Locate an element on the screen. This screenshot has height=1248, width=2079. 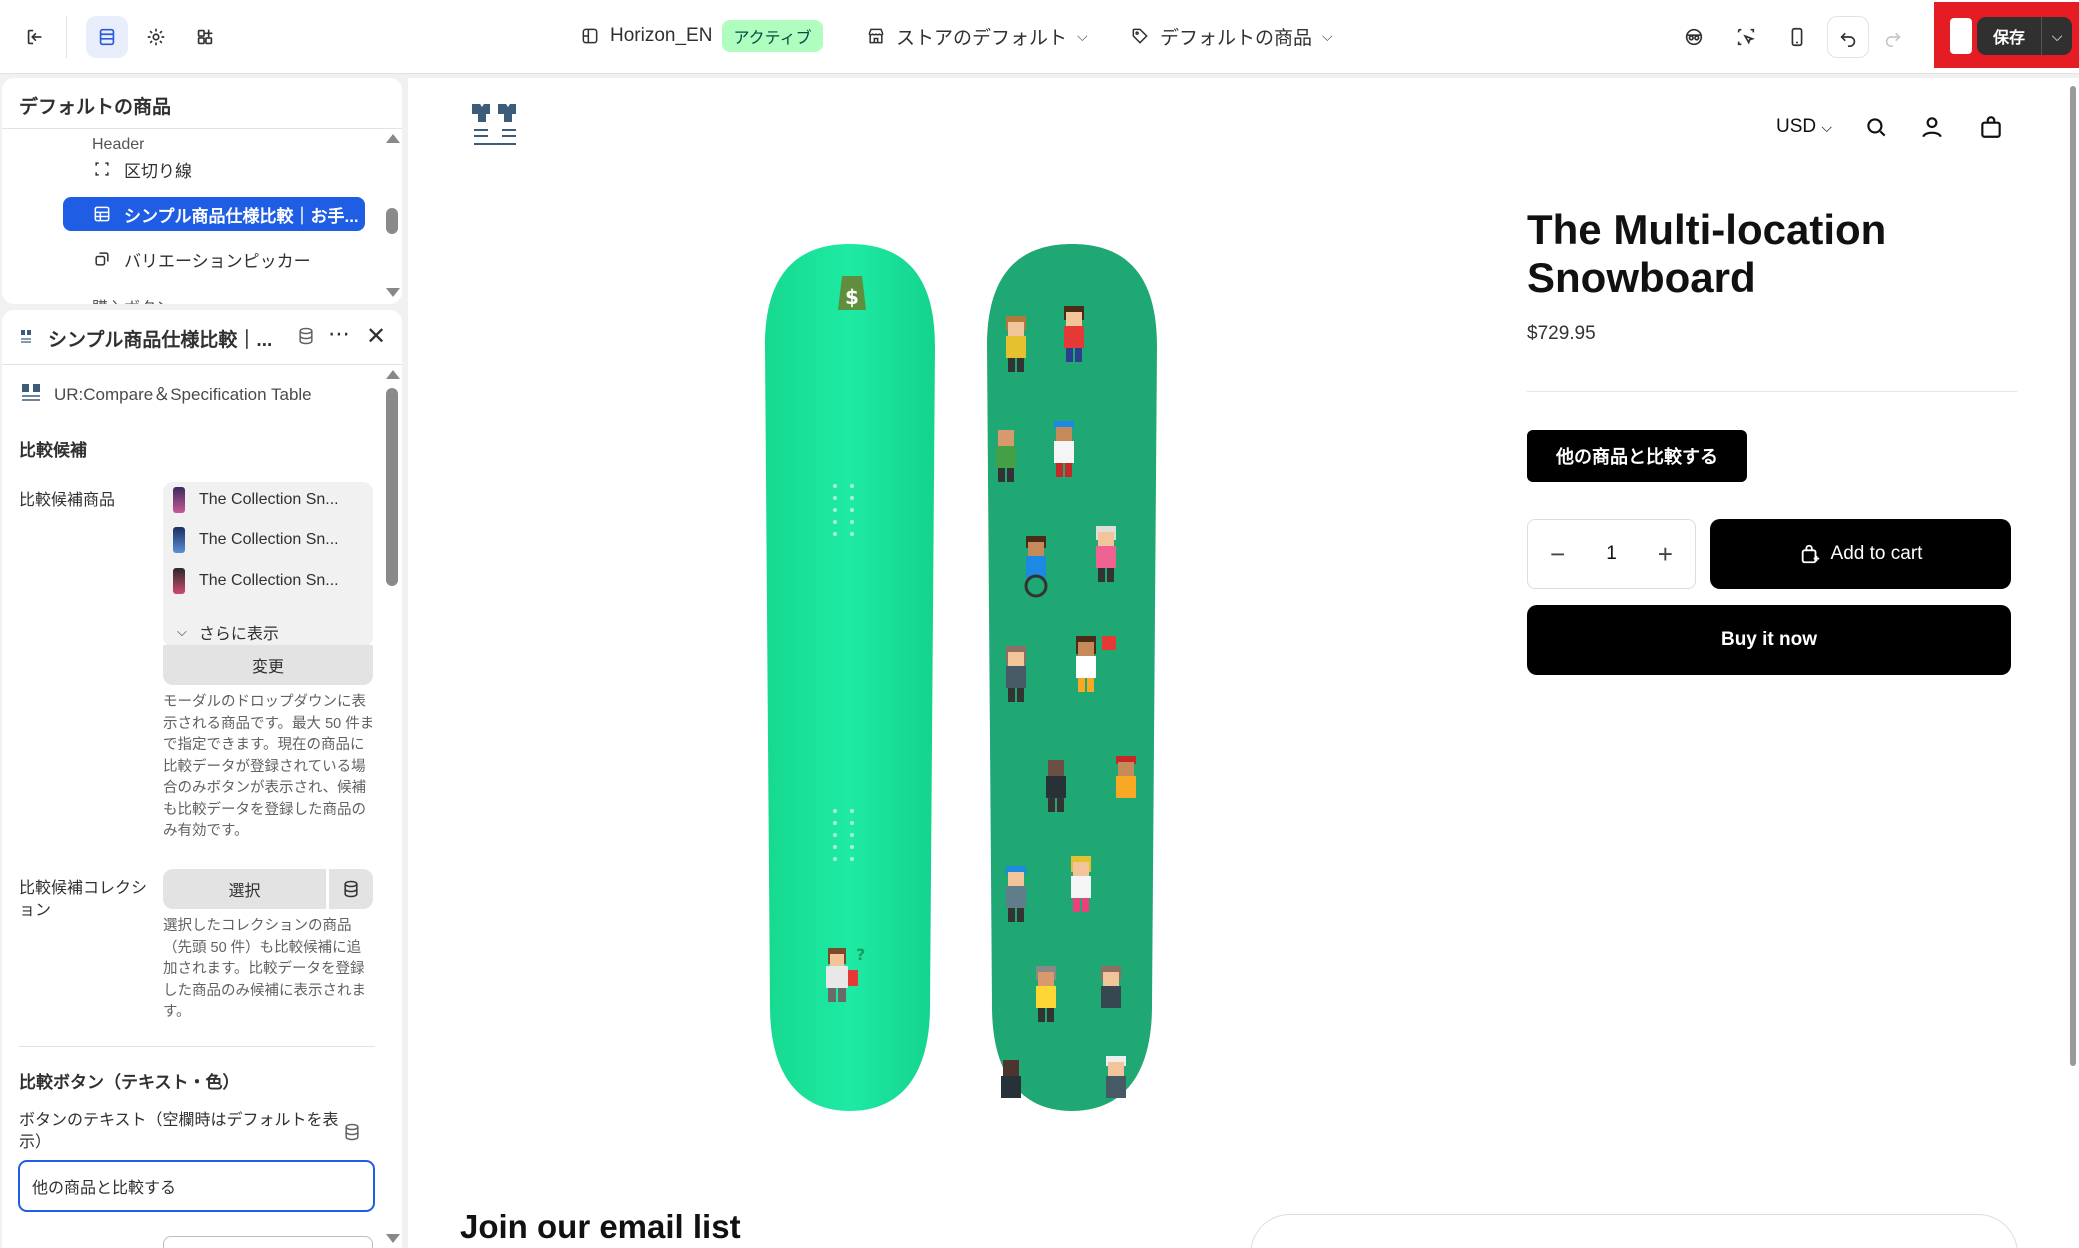
show-more-button: ⌵ さらに表示 is located at coordinates (228, 632).